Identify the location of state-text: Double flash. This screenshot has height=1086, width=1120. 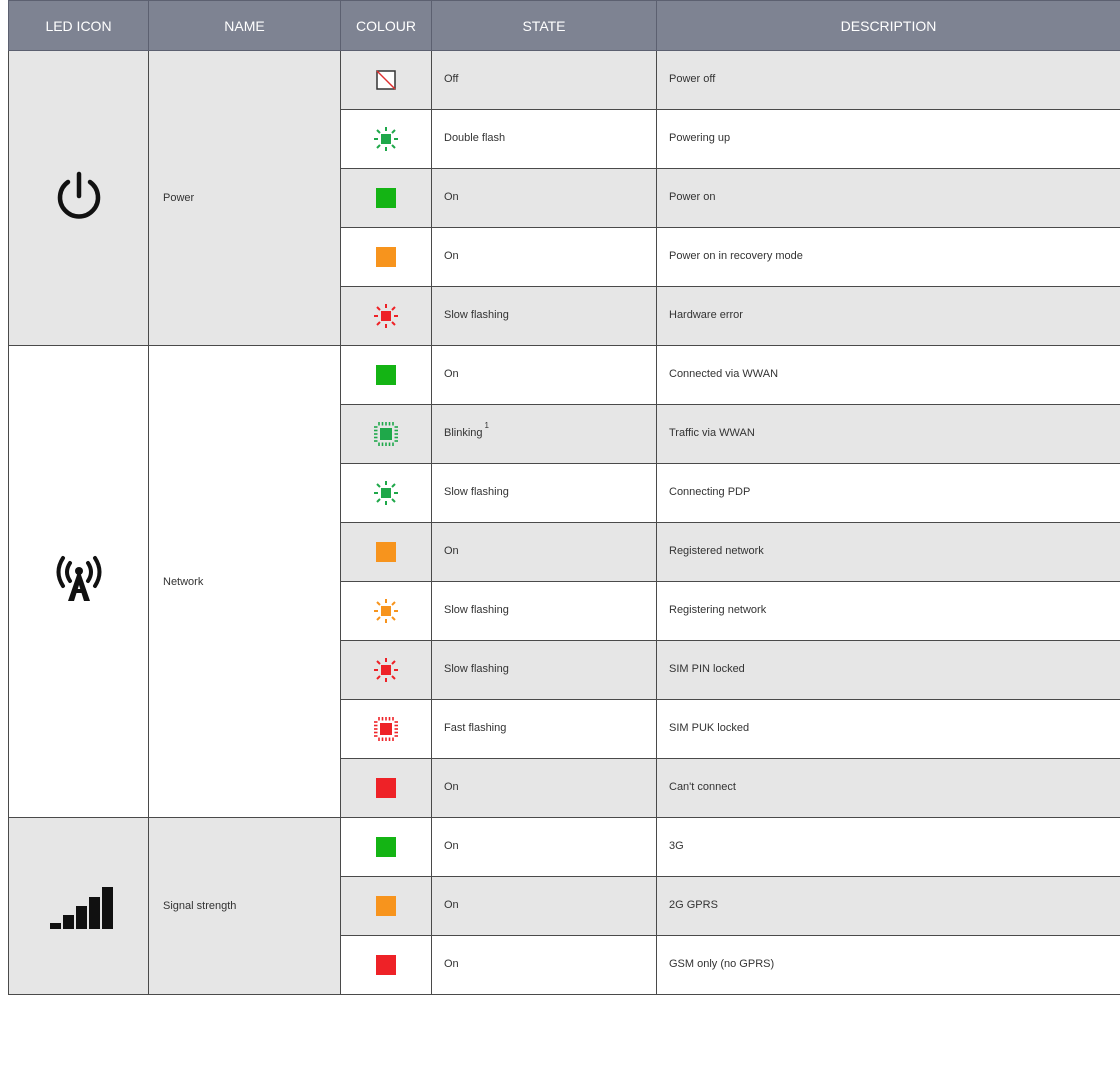
(475, 138).